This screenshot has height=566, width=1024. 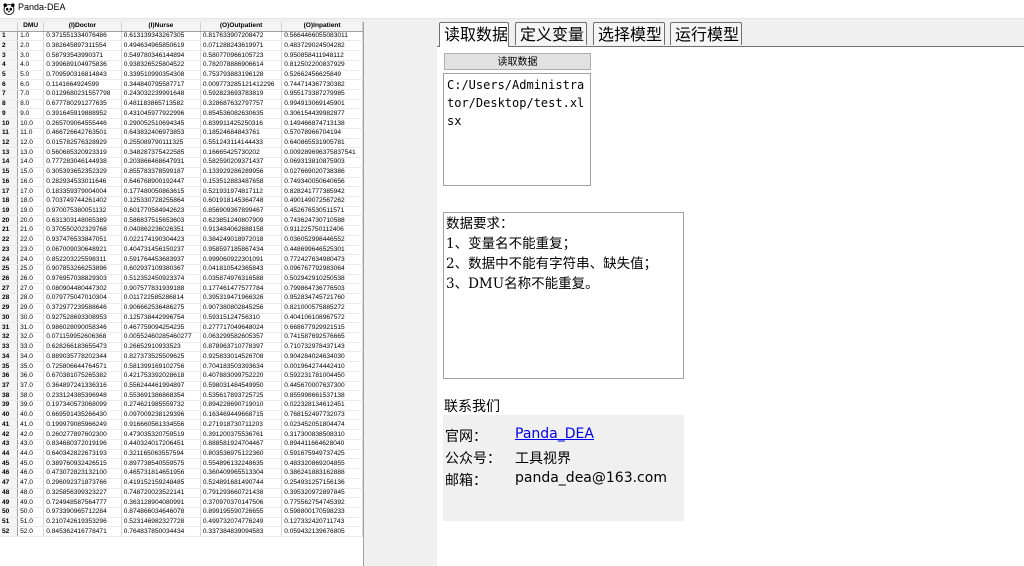 I want to click on table-cell: 30.0, so click(x=31, y=318).